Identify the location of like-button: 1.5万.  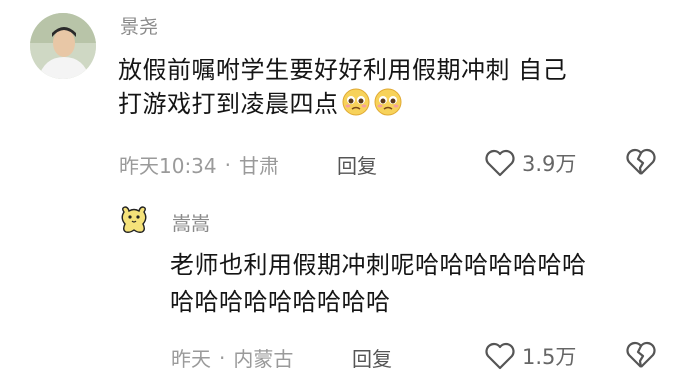
(530, 356).